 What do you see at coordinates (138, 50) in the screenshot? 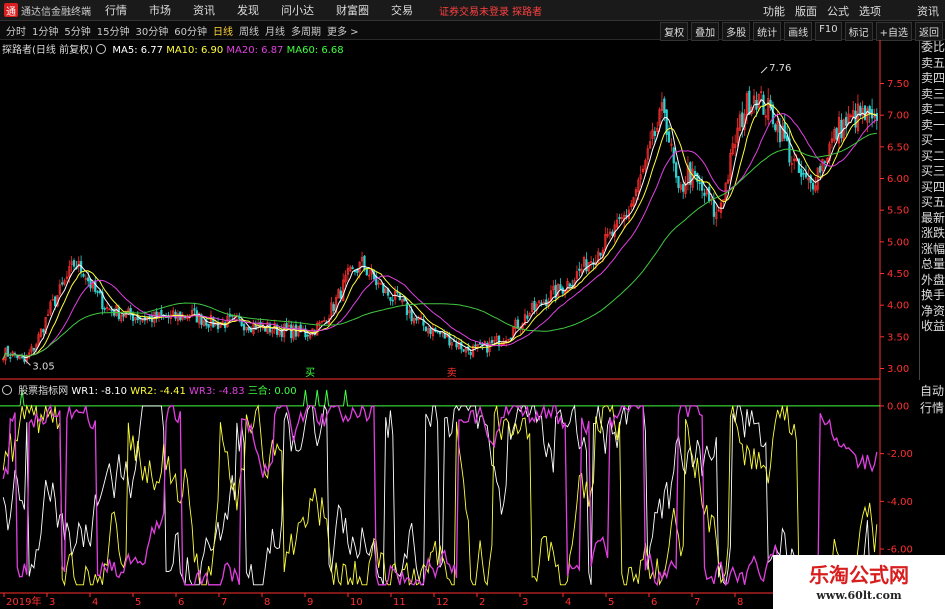
I see `legend-ma5: MA5: 6.77` at bounding box center [138, 50].